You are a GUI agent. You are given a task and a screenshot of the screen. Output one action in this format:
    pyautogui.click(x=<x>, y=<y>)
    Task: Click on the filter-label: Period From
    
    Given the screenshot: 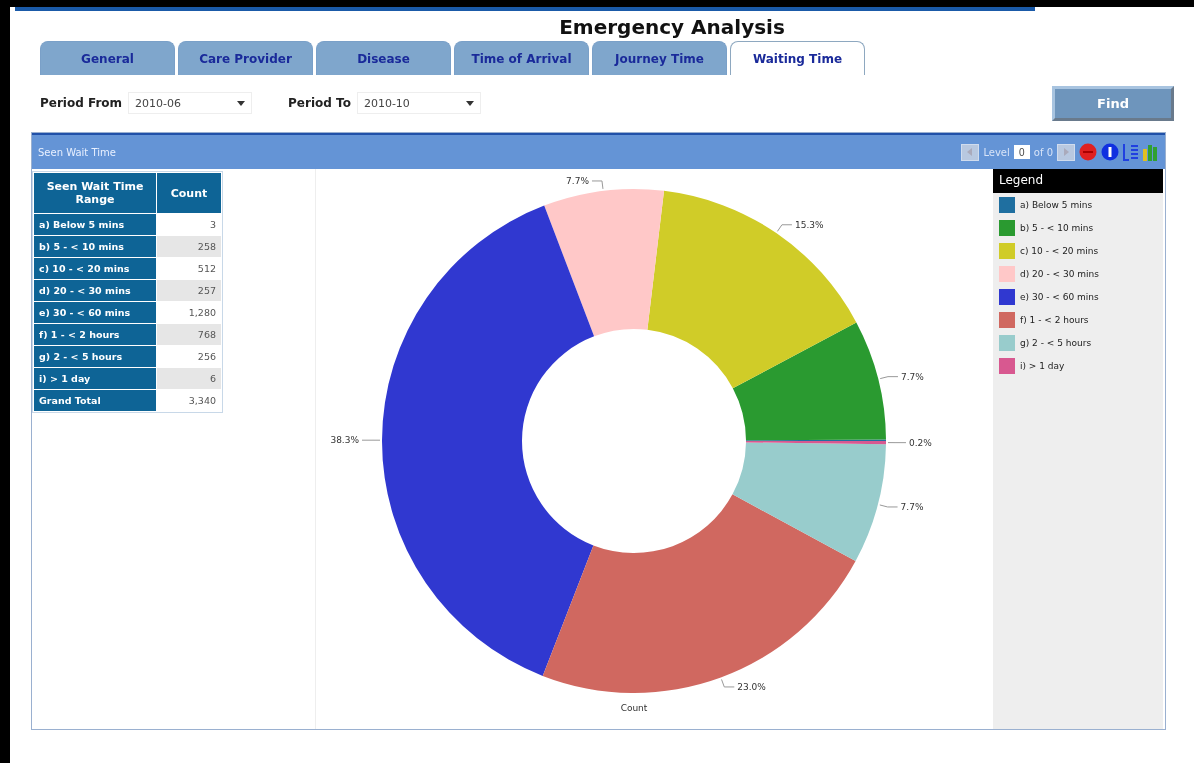 What is the action you would take?
    pyautogui.click(x=81, y=103)
    